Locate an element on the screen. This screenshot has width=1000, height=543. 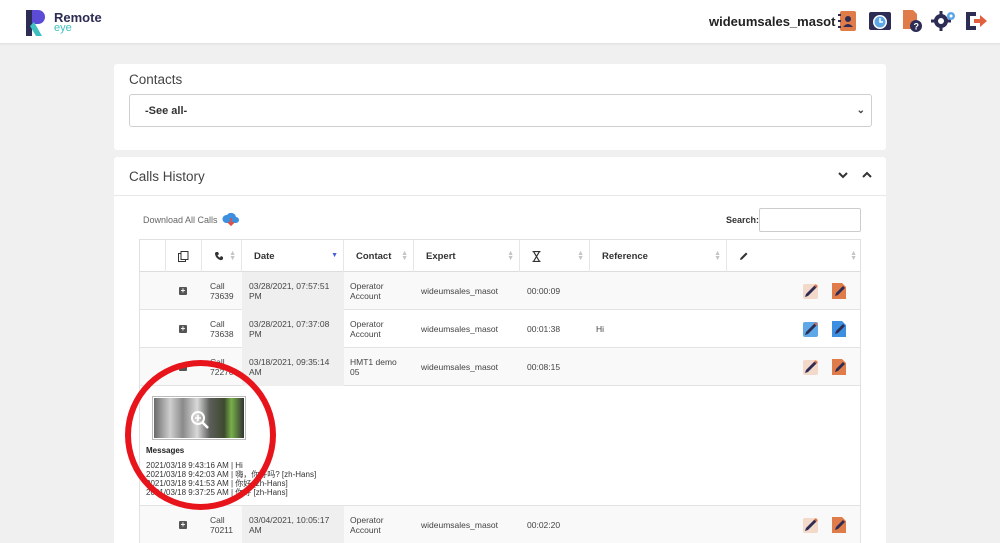
sort-desc-icon: ▼ is located at coordinates (334, 255).